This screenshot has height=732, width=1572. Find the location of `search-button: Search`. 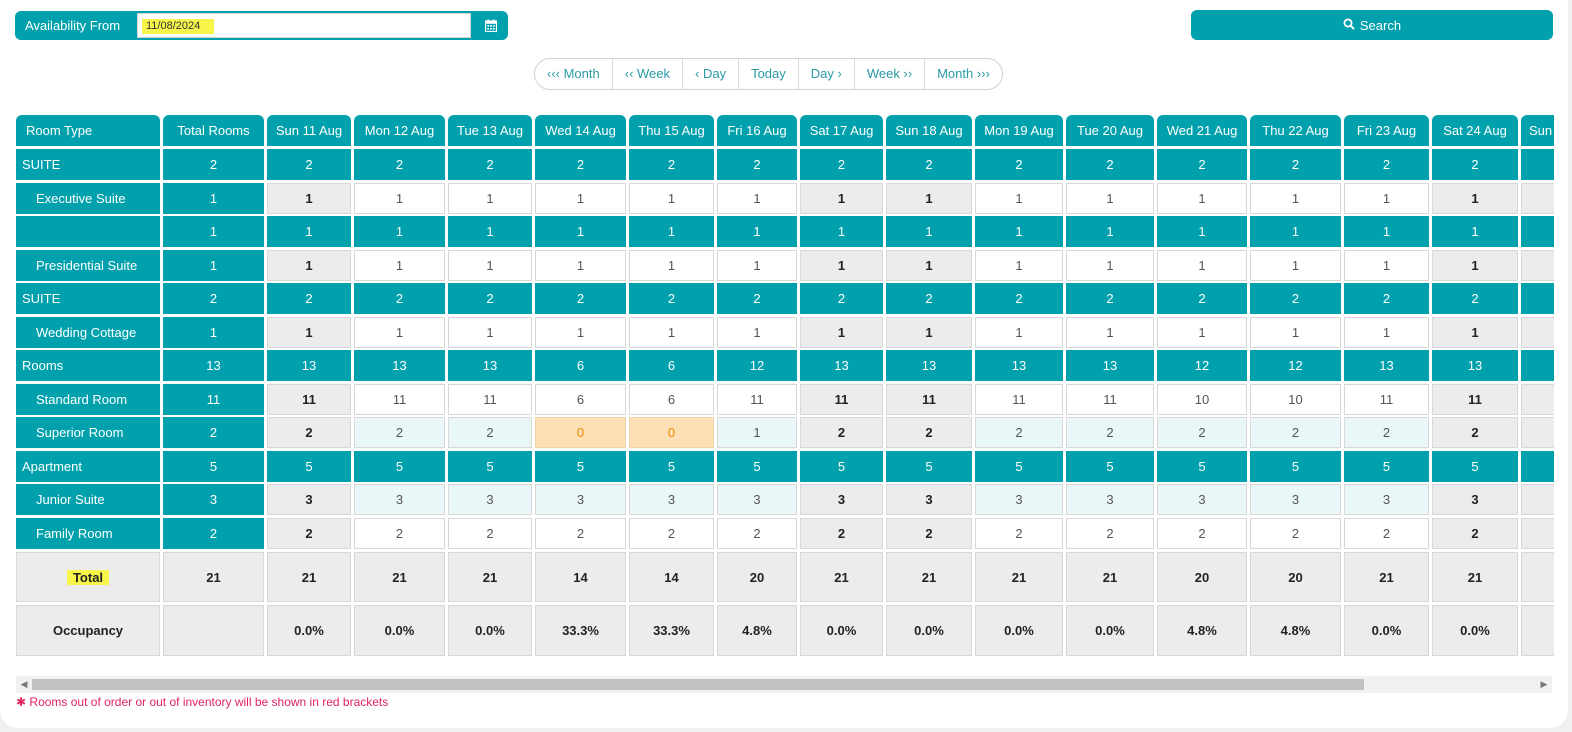

search-button: Search is located at coordinates (1372, 25).